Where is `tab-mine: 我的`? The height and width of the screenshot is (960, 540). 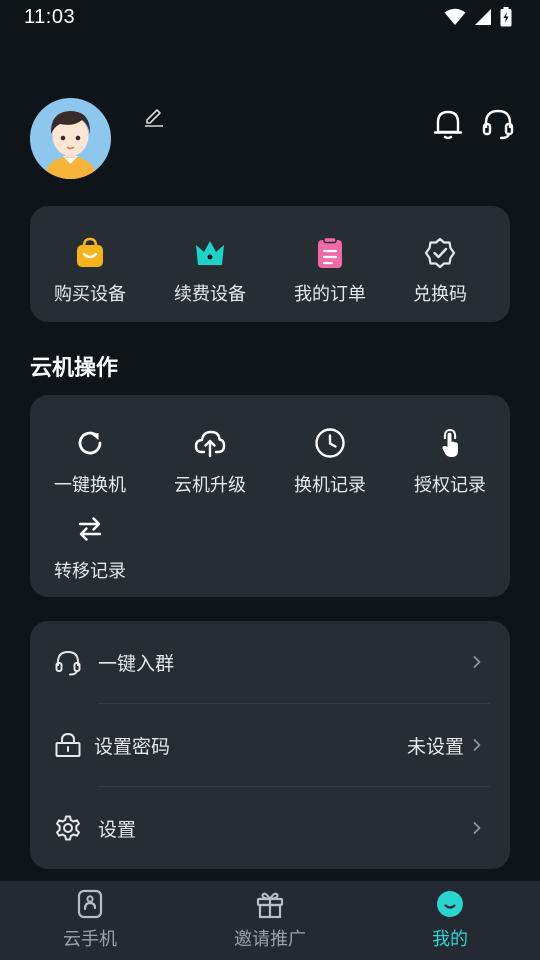 tab-mine: 我的 is located at coordinates (450, 920).